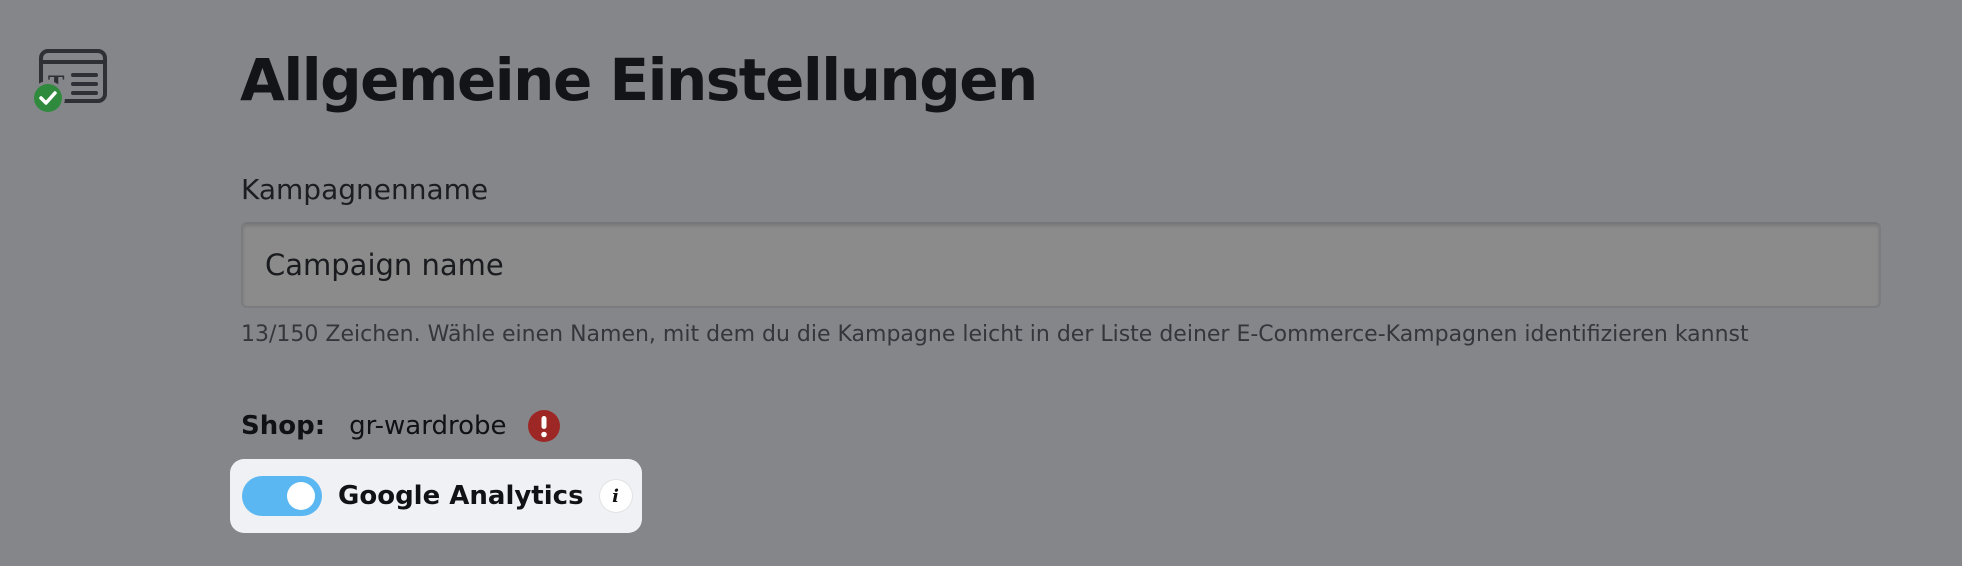  What do you see at coordinates (365, 189) in the screenshot?
I see `campaign-name-label: Kampagnenname` at bounding box center [365, 189].